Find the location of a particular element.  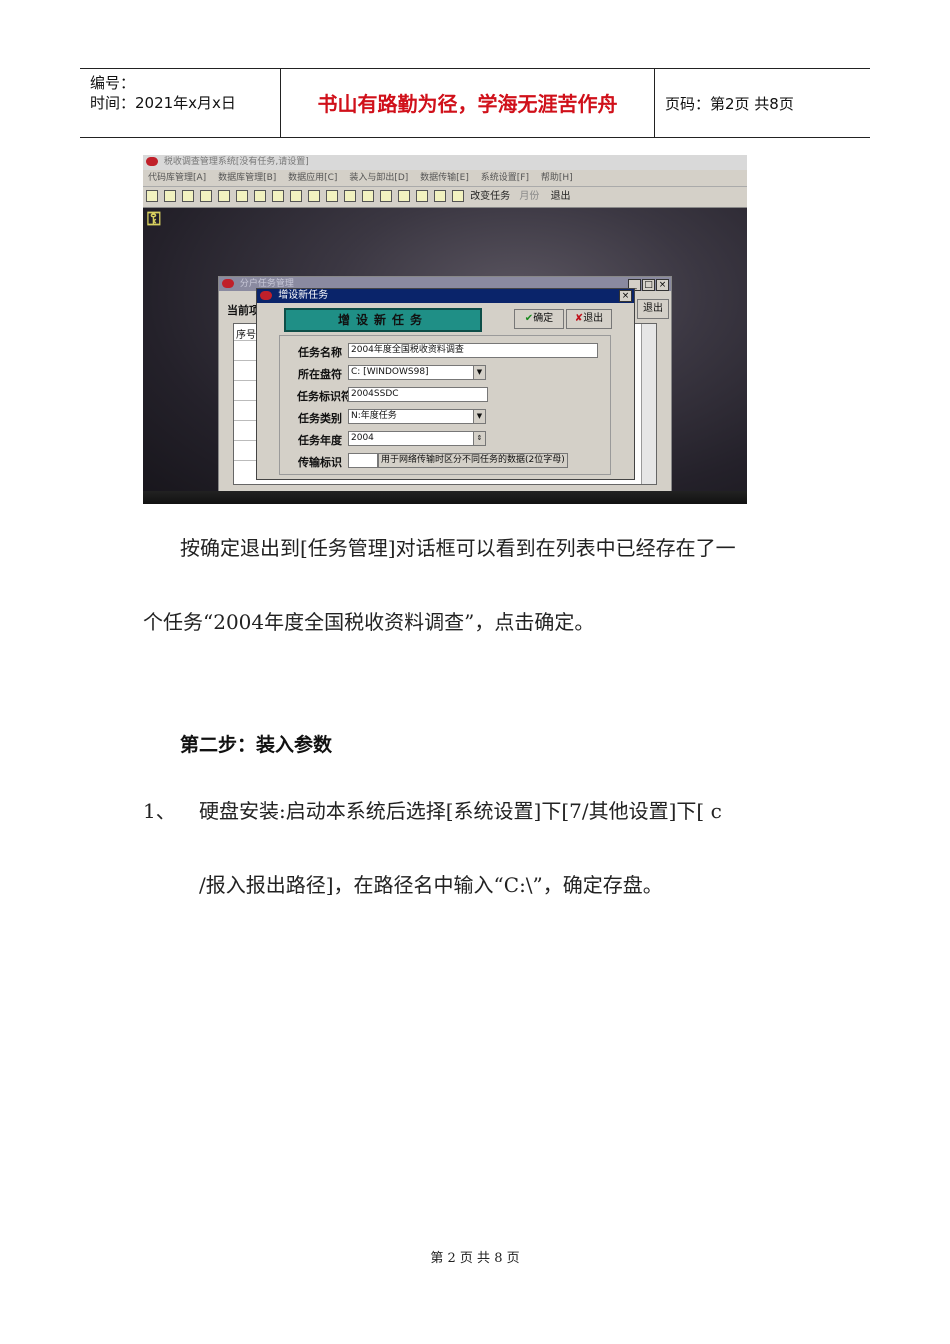

header-divider is located at coordinates (654, 103).